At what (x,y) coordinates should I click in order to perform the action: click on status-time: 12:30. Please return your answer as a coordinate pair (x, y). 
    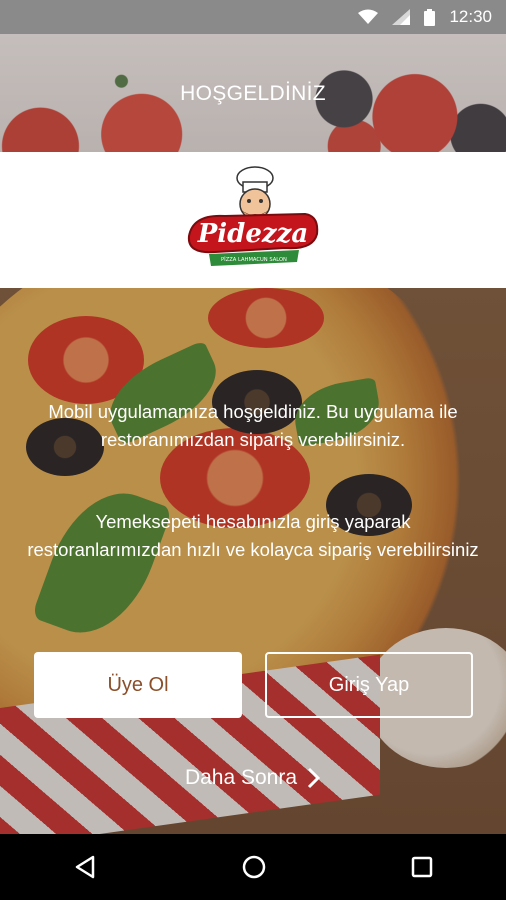
    Looking at the image, I should click on (470, 16).